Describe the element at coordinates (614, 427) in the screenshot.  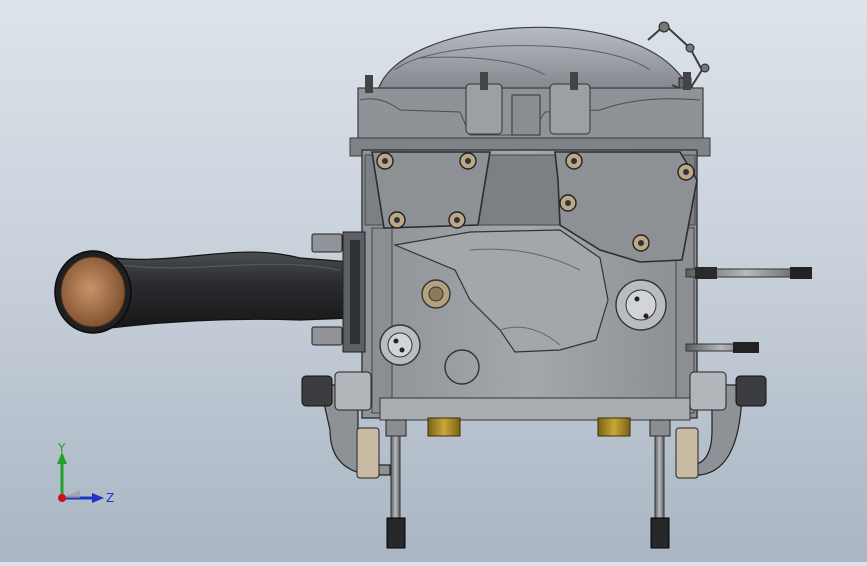
I see `brass-fitting-right` at that location.